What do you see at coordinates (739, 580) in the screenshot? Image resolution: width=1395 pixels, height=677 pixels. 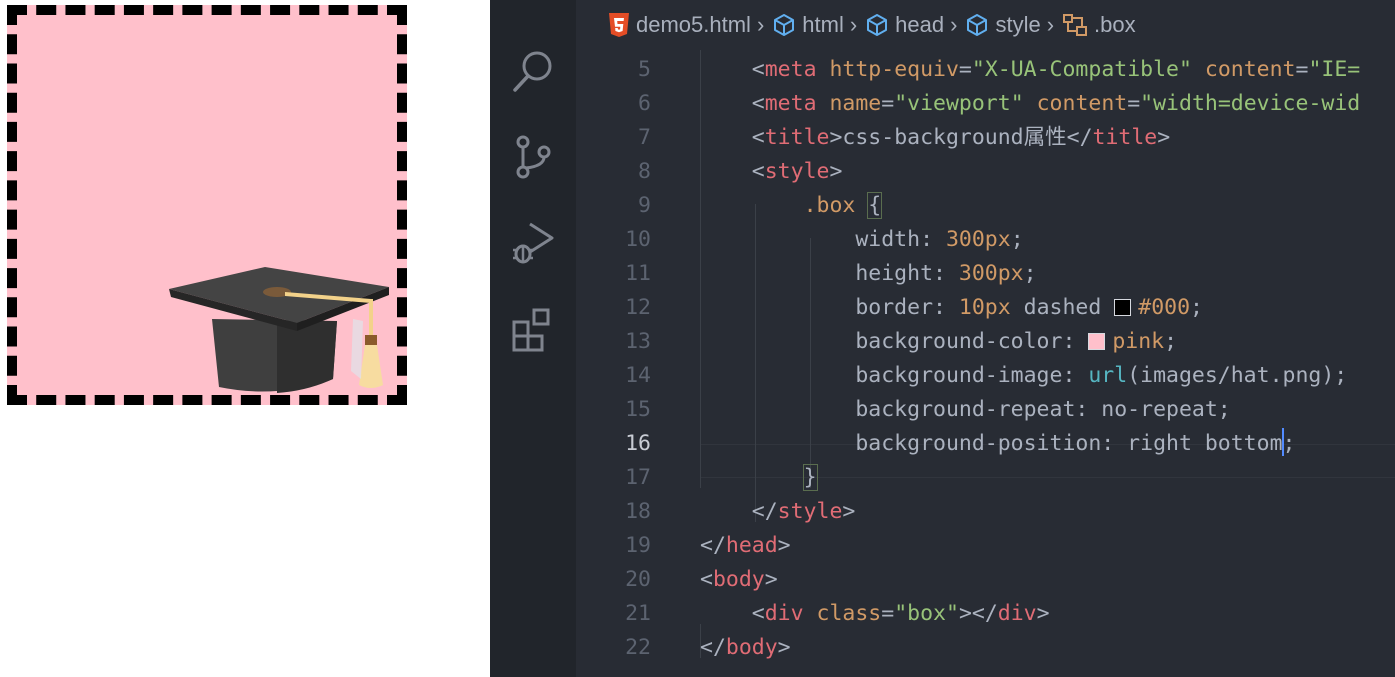 I see `code-text: <body>` at bounding box center [739, 580].